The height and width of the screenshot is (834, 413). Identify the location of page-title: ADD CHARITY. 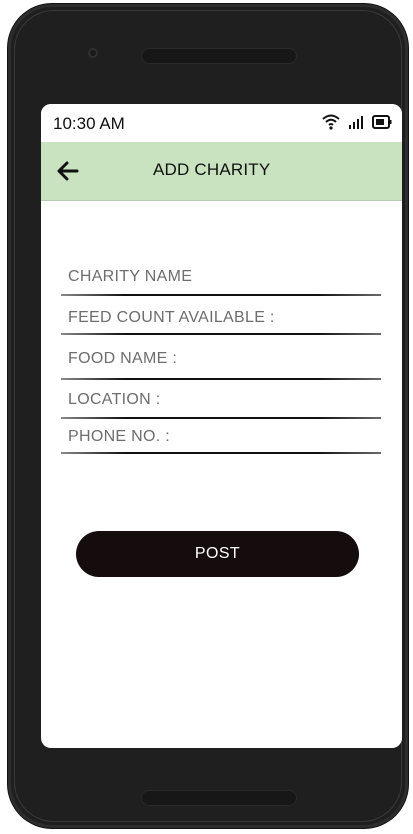
(212, 169).